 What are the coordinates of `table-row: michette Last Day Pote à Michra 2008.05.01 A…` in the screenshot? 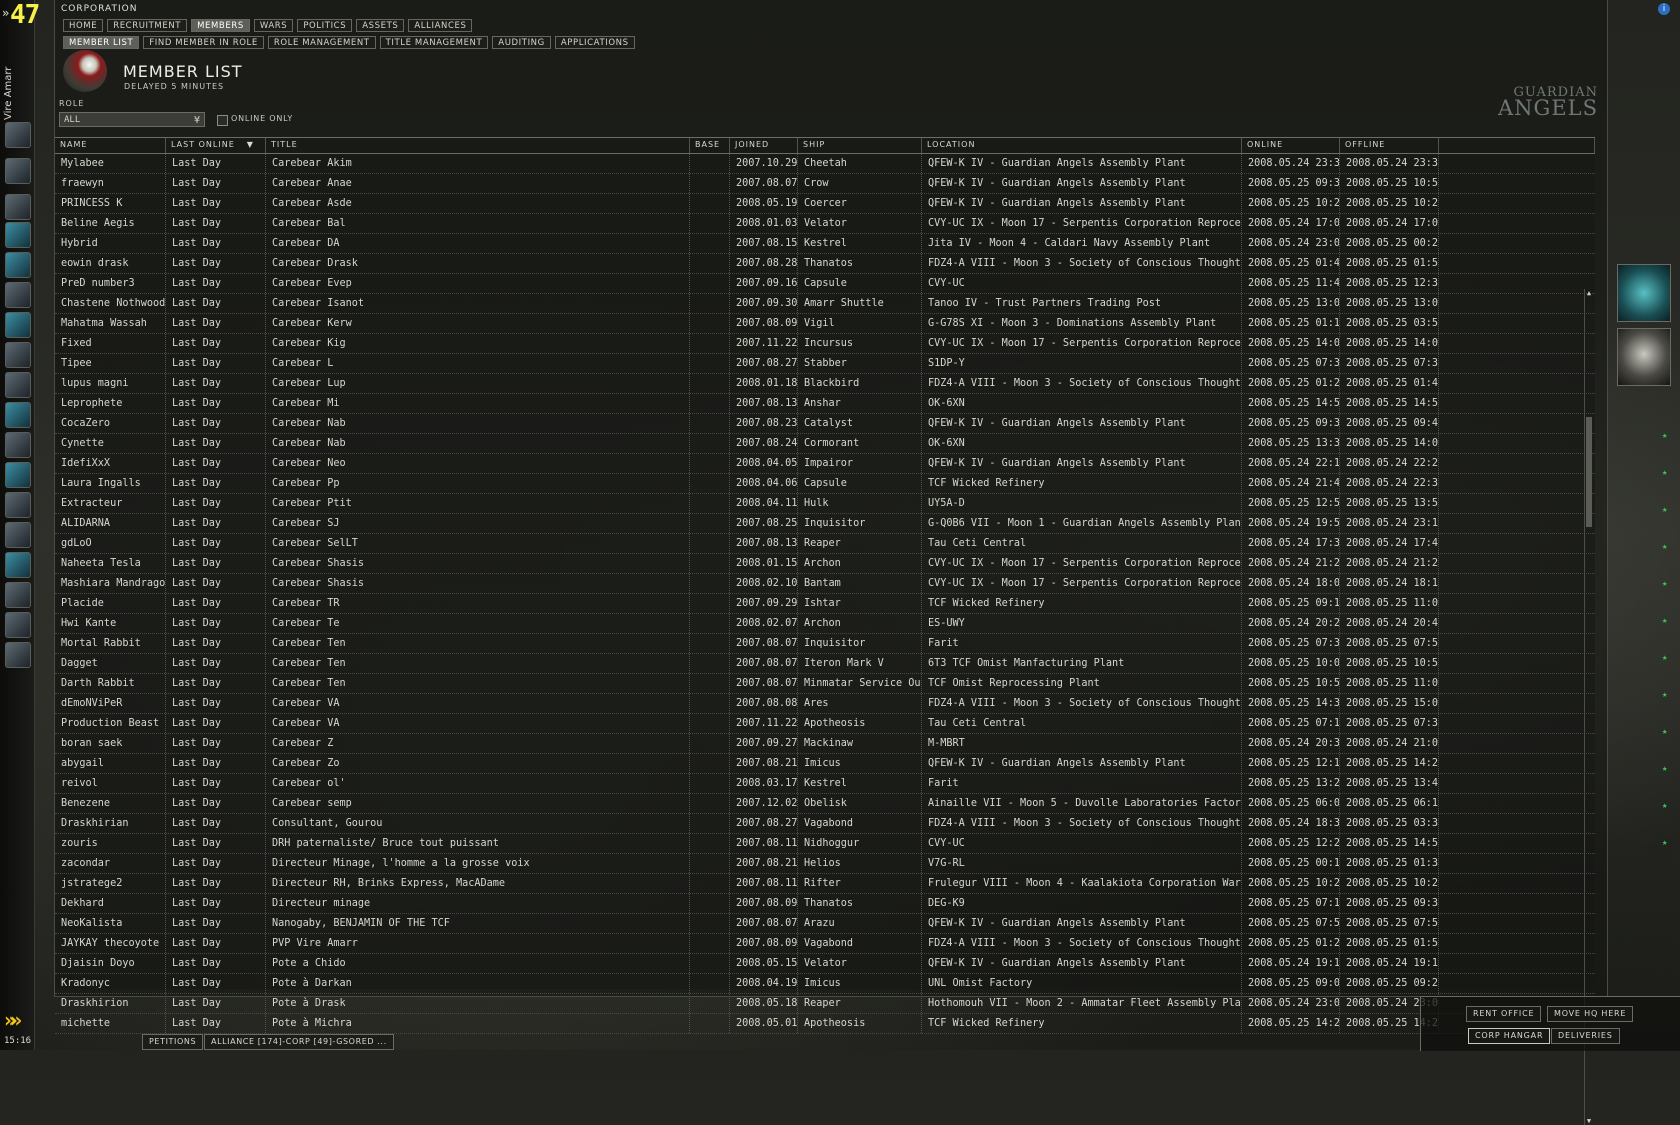 It's located at (825, 1024).